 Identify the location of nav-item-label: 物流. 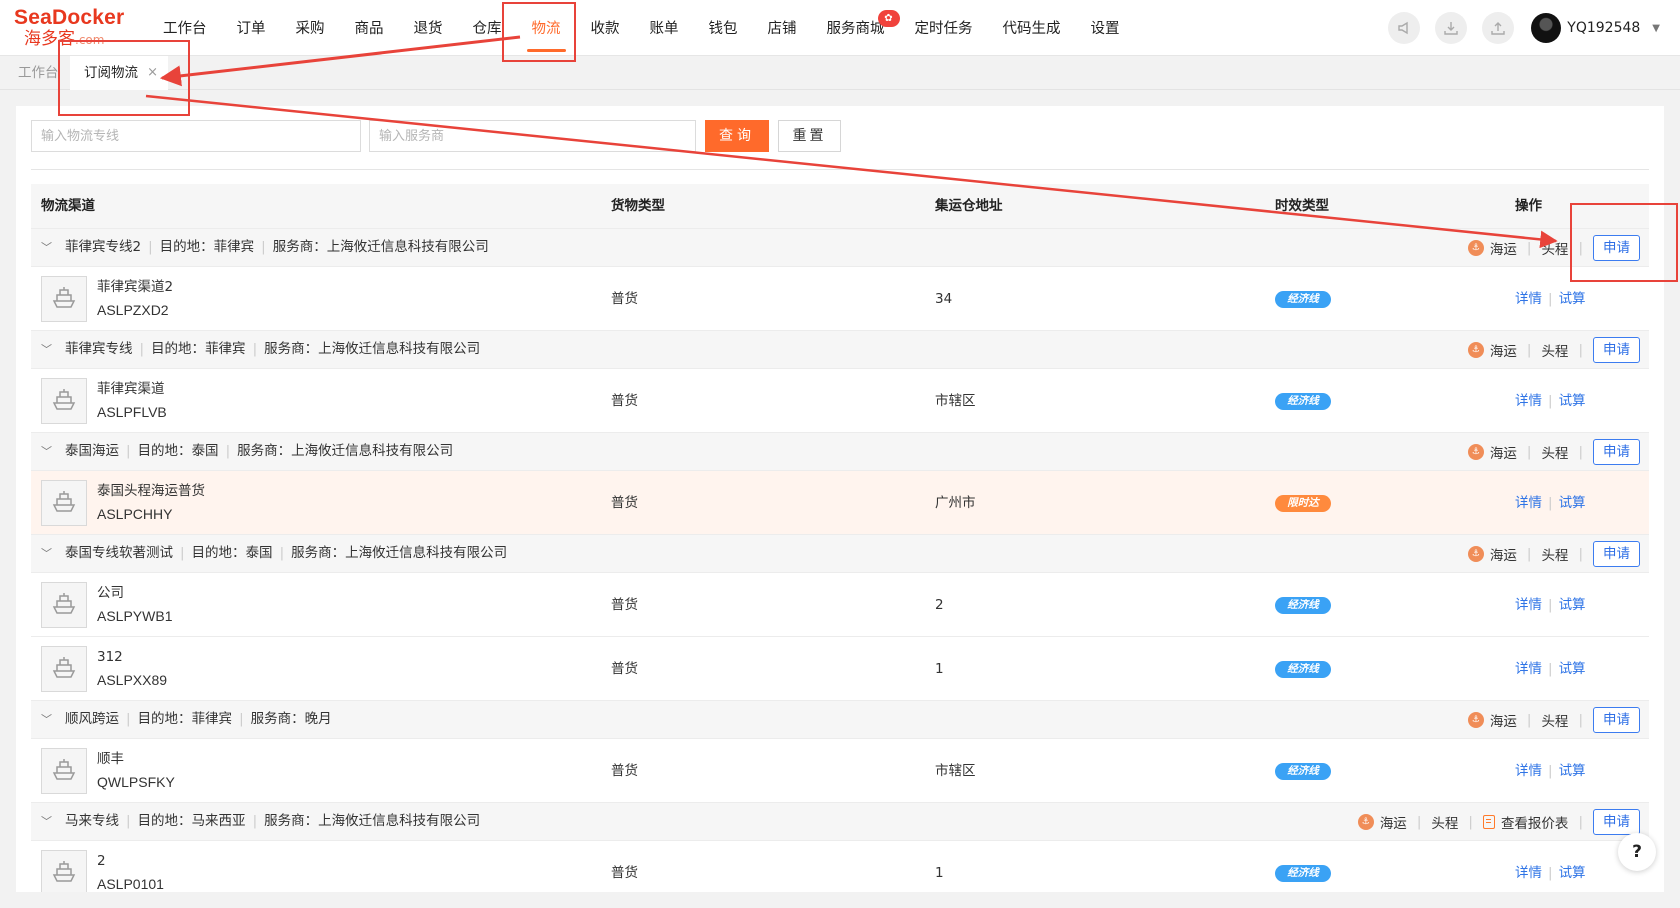
(546, 29).